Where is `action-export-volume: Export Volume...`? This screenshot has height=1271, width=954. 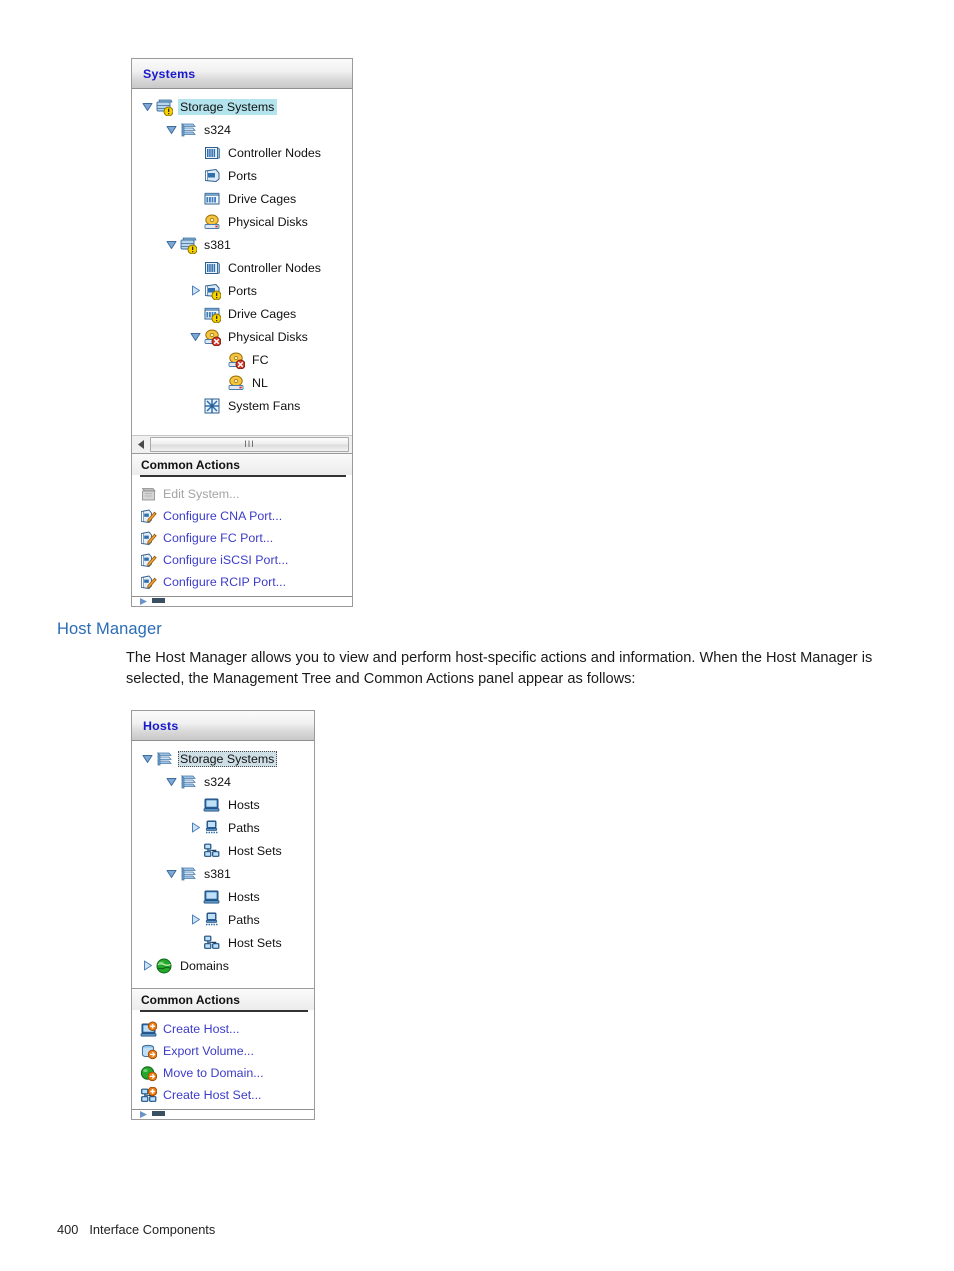
action-export-volume: Export Volume... is located at coordinates (223, 1051).